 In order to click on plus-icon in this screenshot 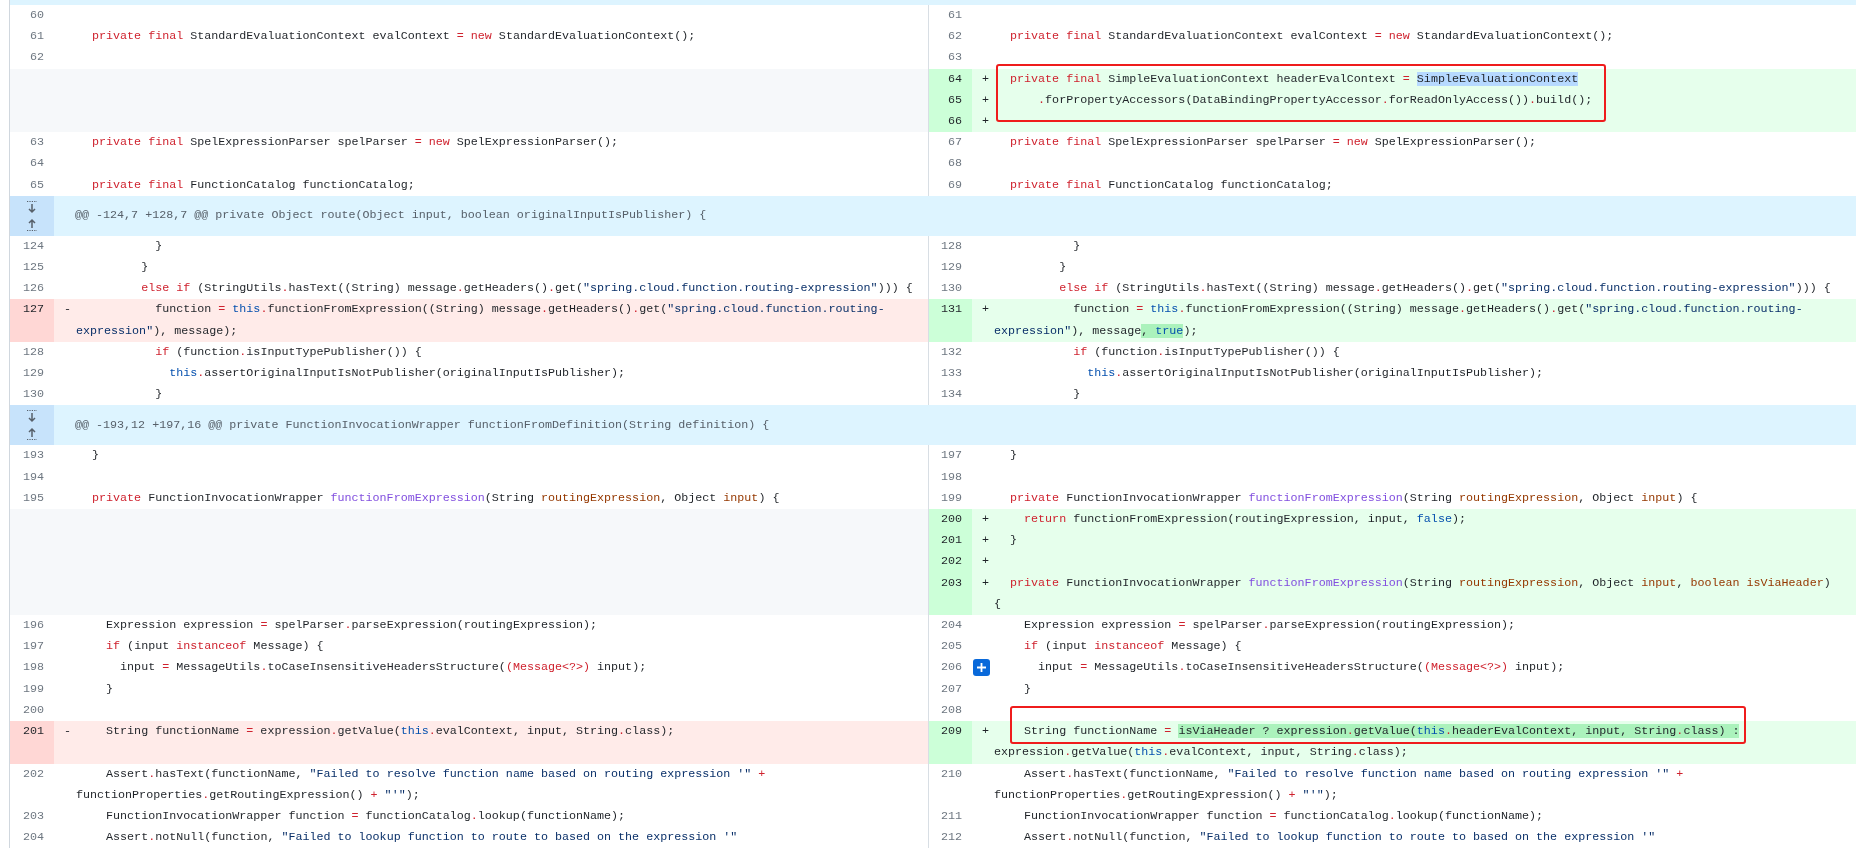, I will do `click(981, 668)`.